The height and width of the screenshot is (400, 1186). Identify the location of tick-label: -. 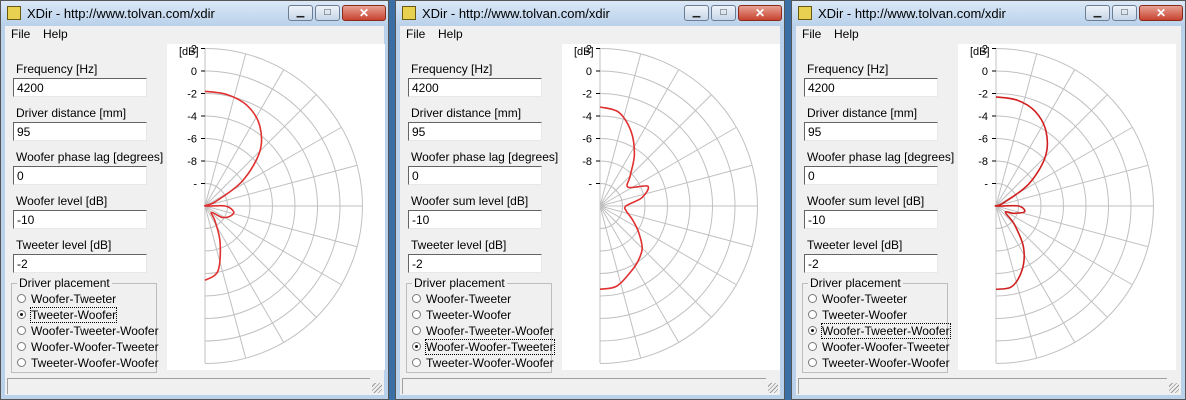
(590, 185).